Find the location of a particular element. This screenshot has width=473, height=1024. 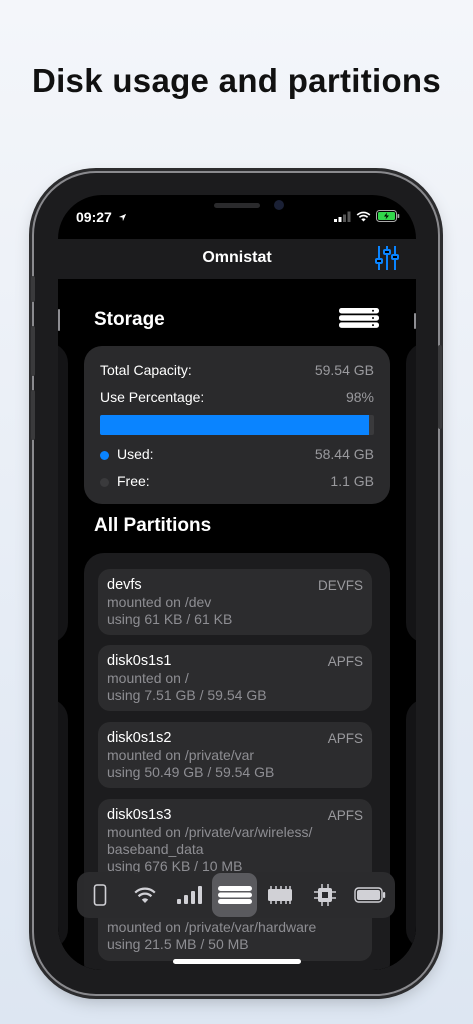

battery-status-icon is located at coordinates (388, 216).